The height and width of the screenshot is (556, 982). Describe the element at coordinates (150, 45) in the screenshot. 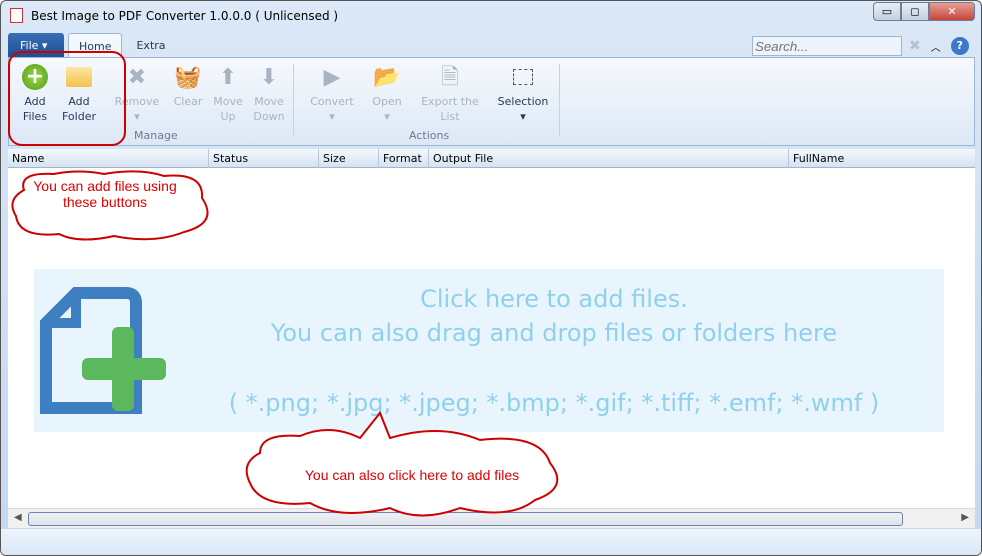

I see `tab-extra: Extra` at that location.